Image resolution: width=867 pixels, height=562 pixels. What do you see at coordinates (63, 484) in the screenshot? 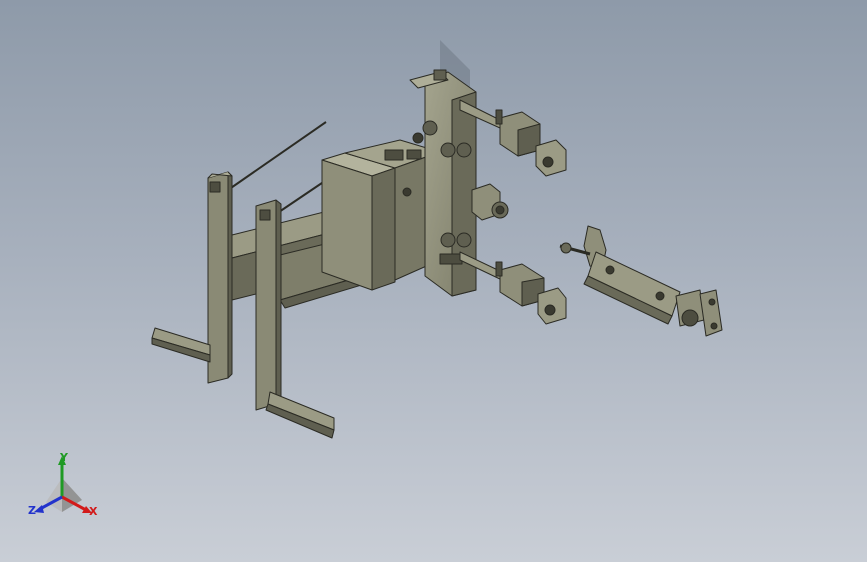
I see `triad-icon` at bounding box center [63, 484].